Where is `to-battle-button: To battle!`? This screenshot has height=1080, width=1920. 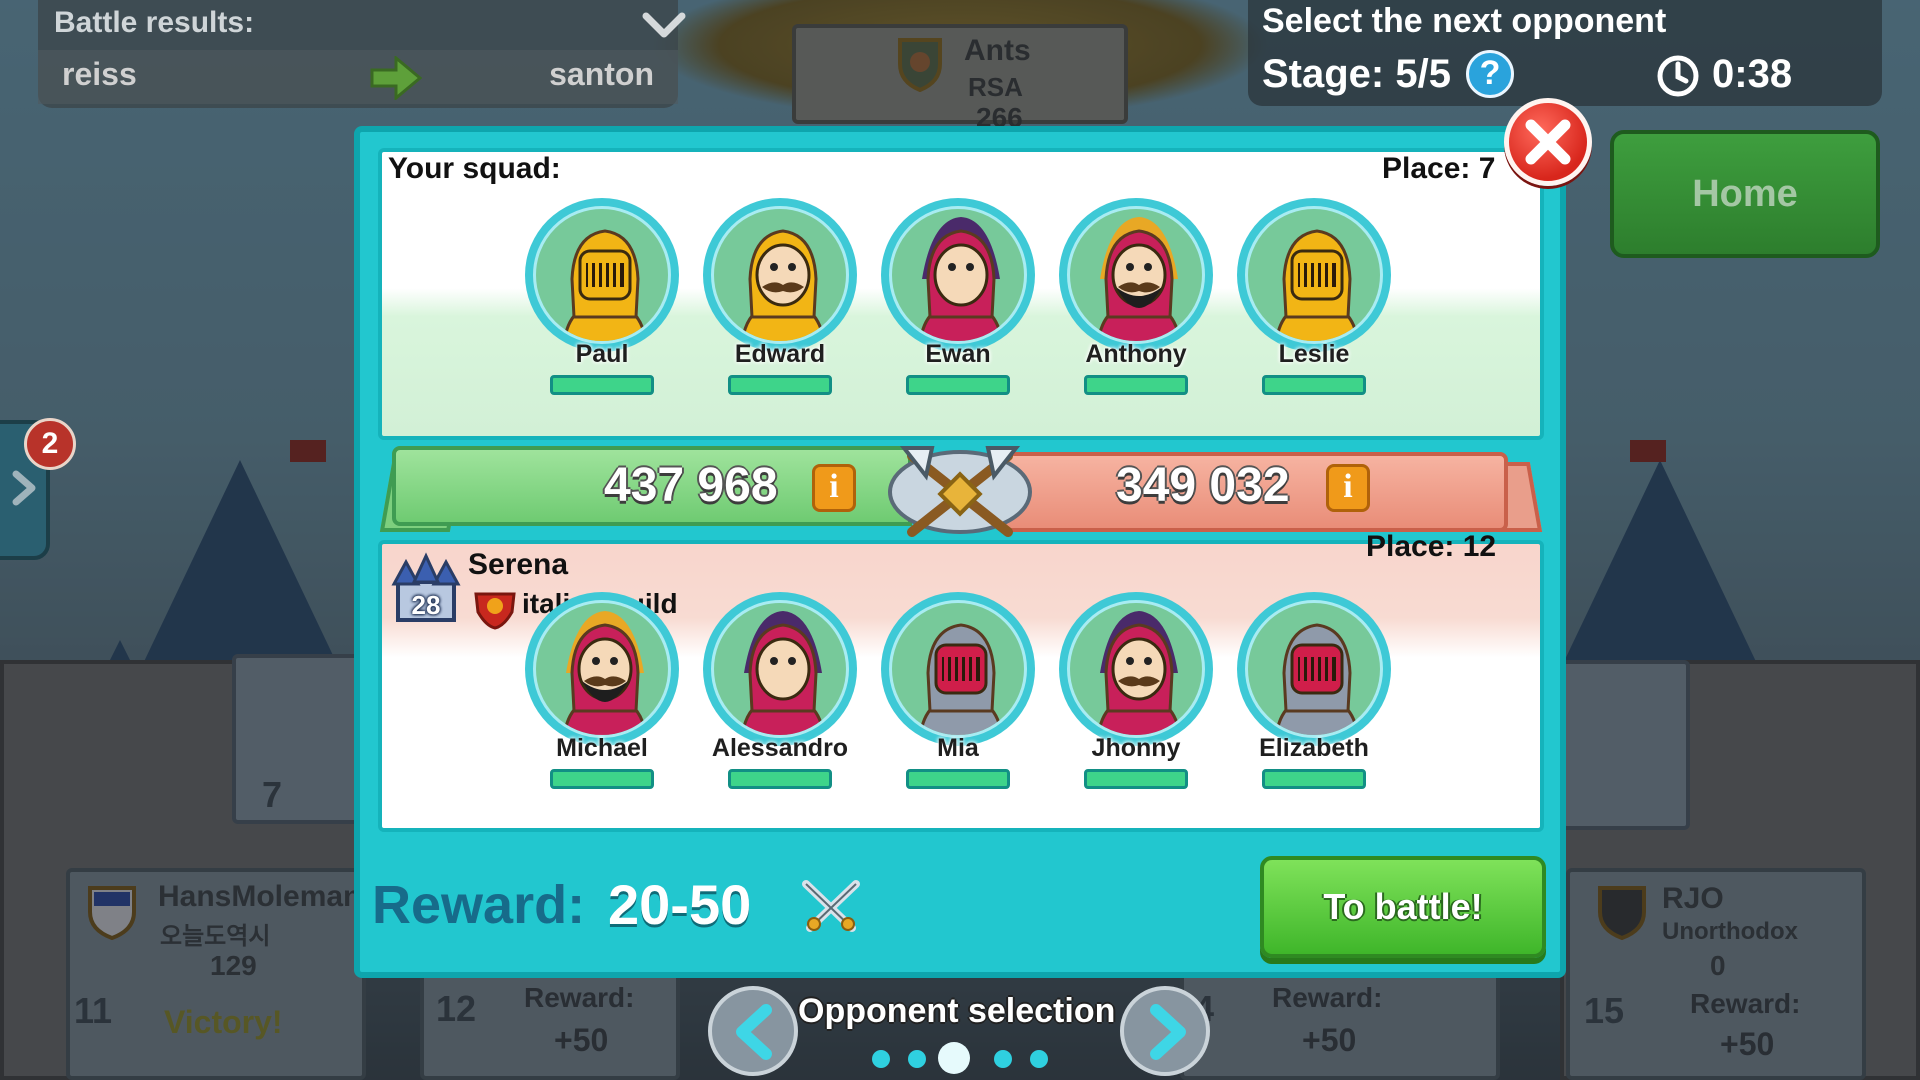 to-battle-button: To battle! is located at coordinates (1403, 907).